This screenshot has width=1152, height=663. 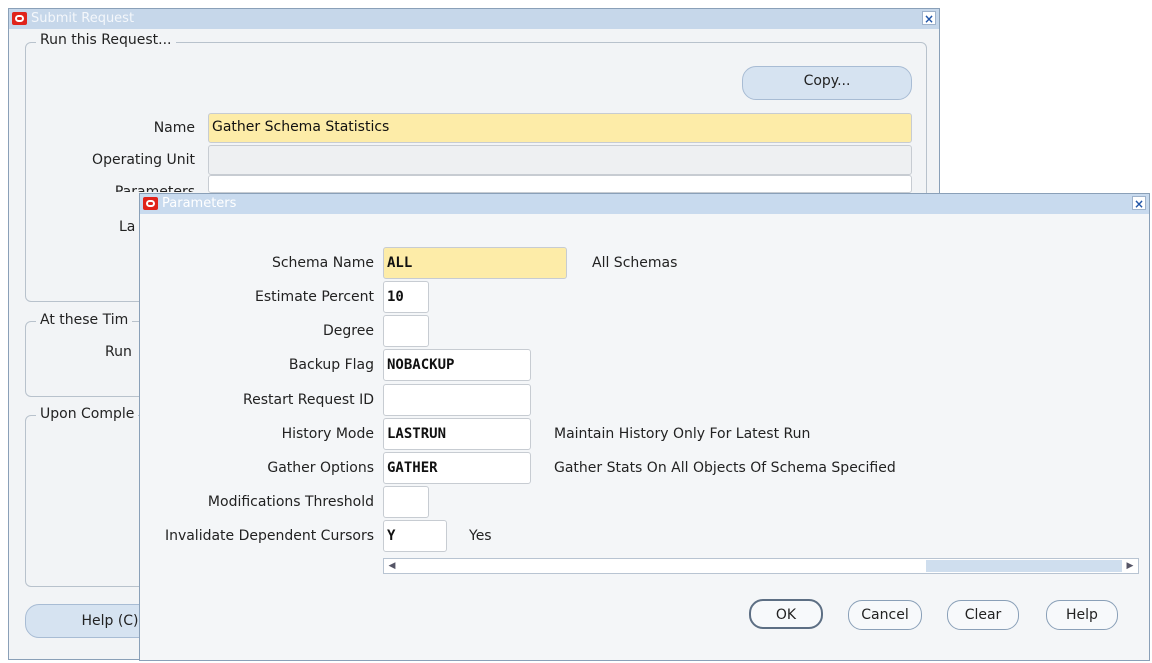 What do you see at coordinates (174, 128) in the screenshot?
I see `name-label: Name` at bounding box center [174, 128].